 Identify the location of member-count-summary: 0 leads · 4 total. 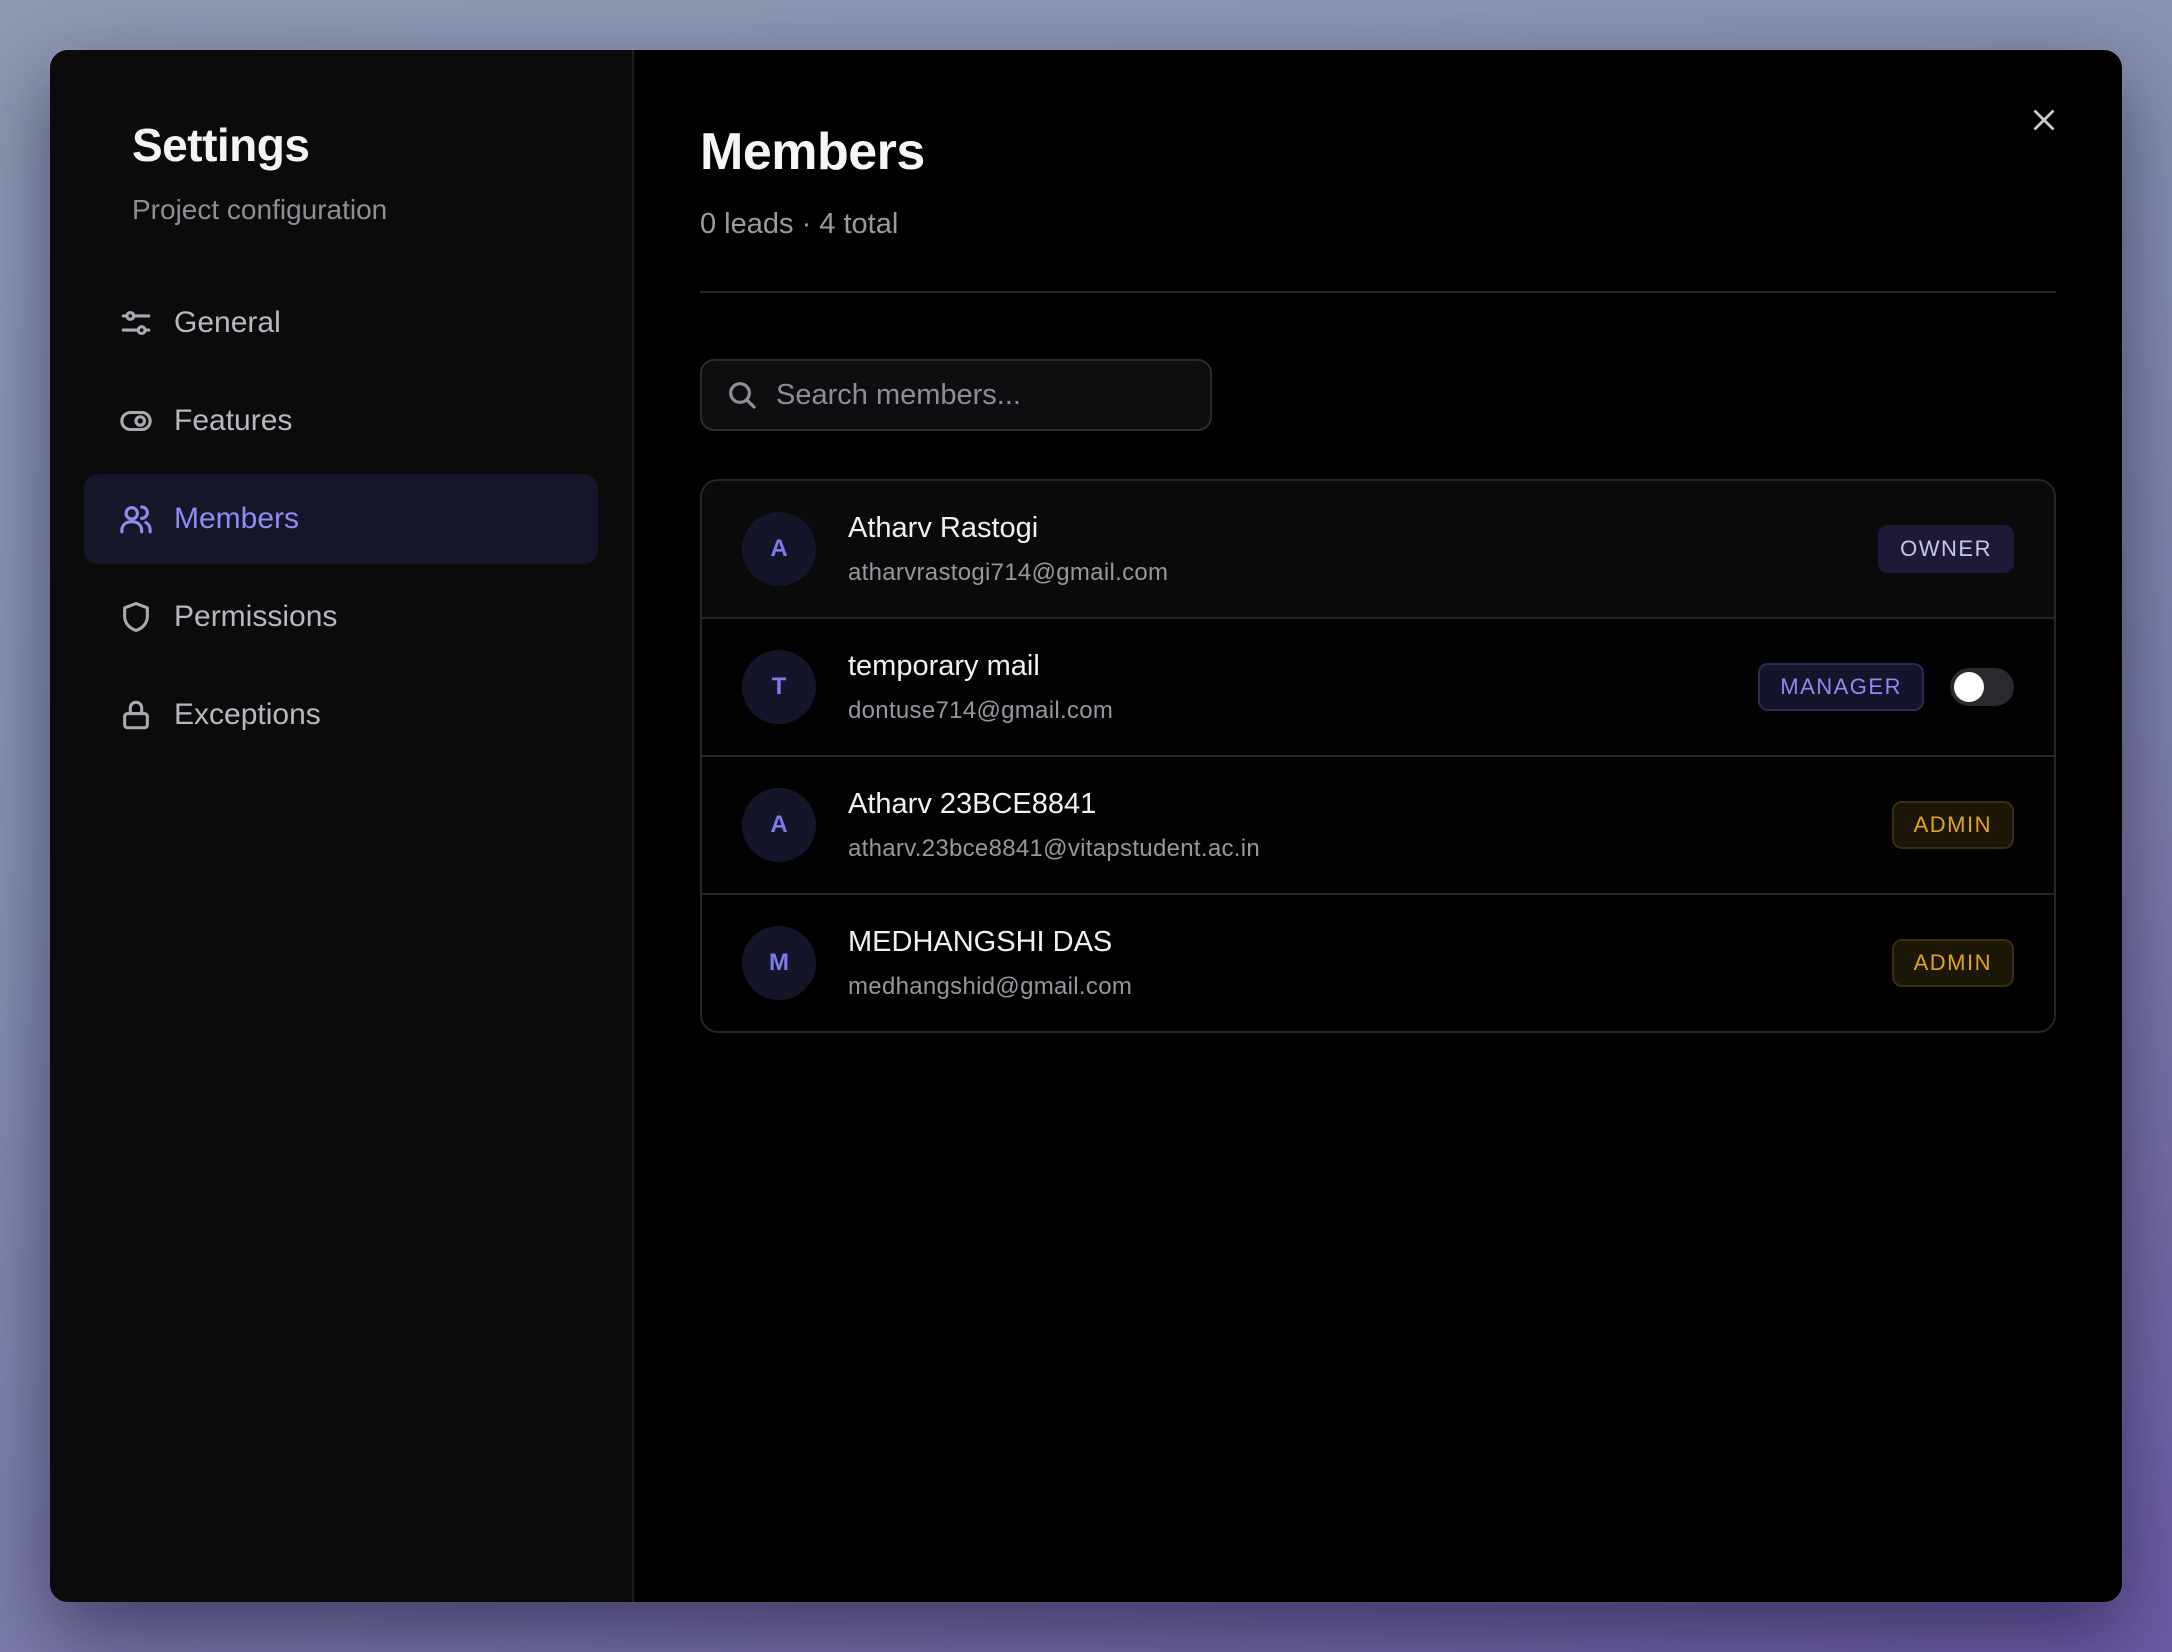
(799, 224).